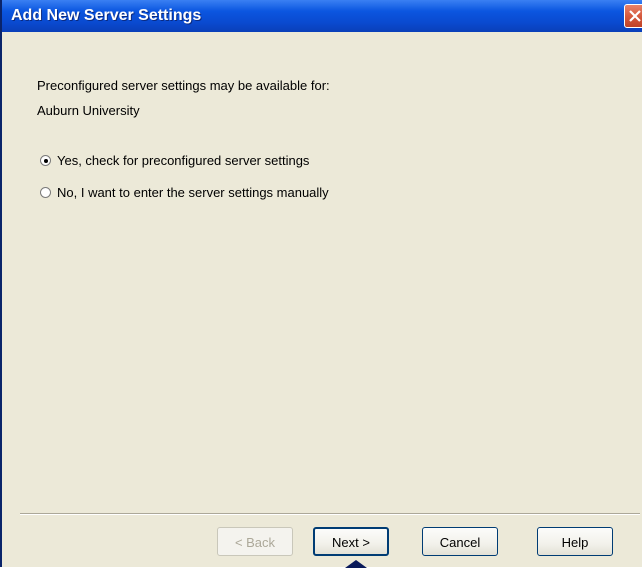 The width and height of the screenshot is (642, 568). Describe the element at coordinates (88, 110) in the screenshot. I see `institution-name: Auburn University` at that location.